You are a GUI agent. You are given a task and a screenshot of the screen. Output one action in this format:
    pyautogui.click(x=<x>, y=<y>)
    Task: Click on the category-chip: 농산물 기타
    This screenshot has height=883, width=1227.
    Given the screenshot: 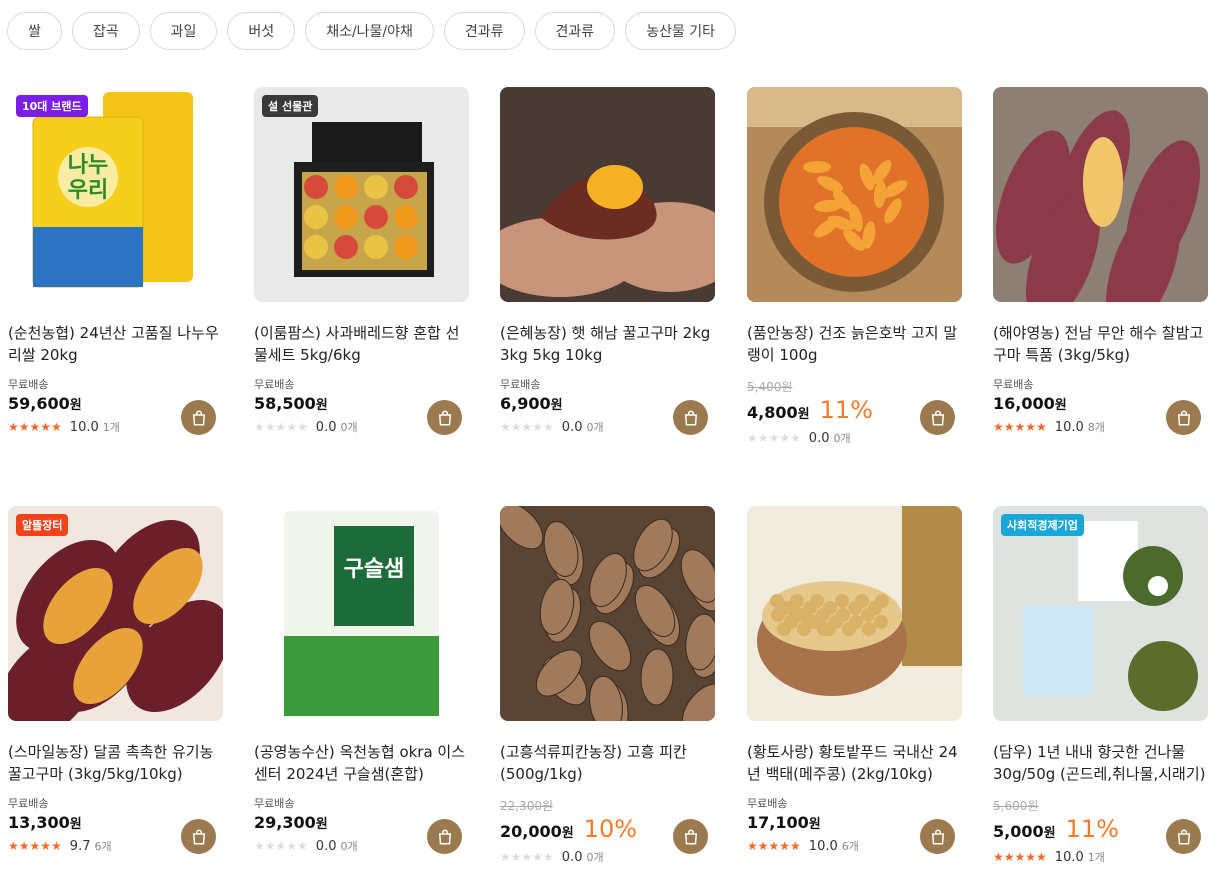 What is the action you would take?
    pyautogui.click(x=681, y=31)
    